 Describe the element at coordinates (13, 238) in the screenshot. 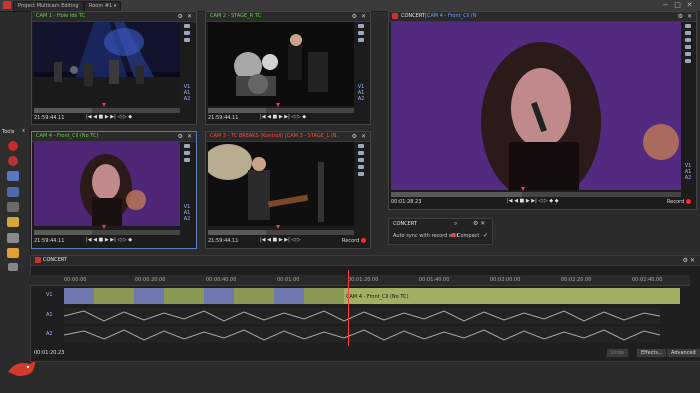

I see `settings-icon` at that location.